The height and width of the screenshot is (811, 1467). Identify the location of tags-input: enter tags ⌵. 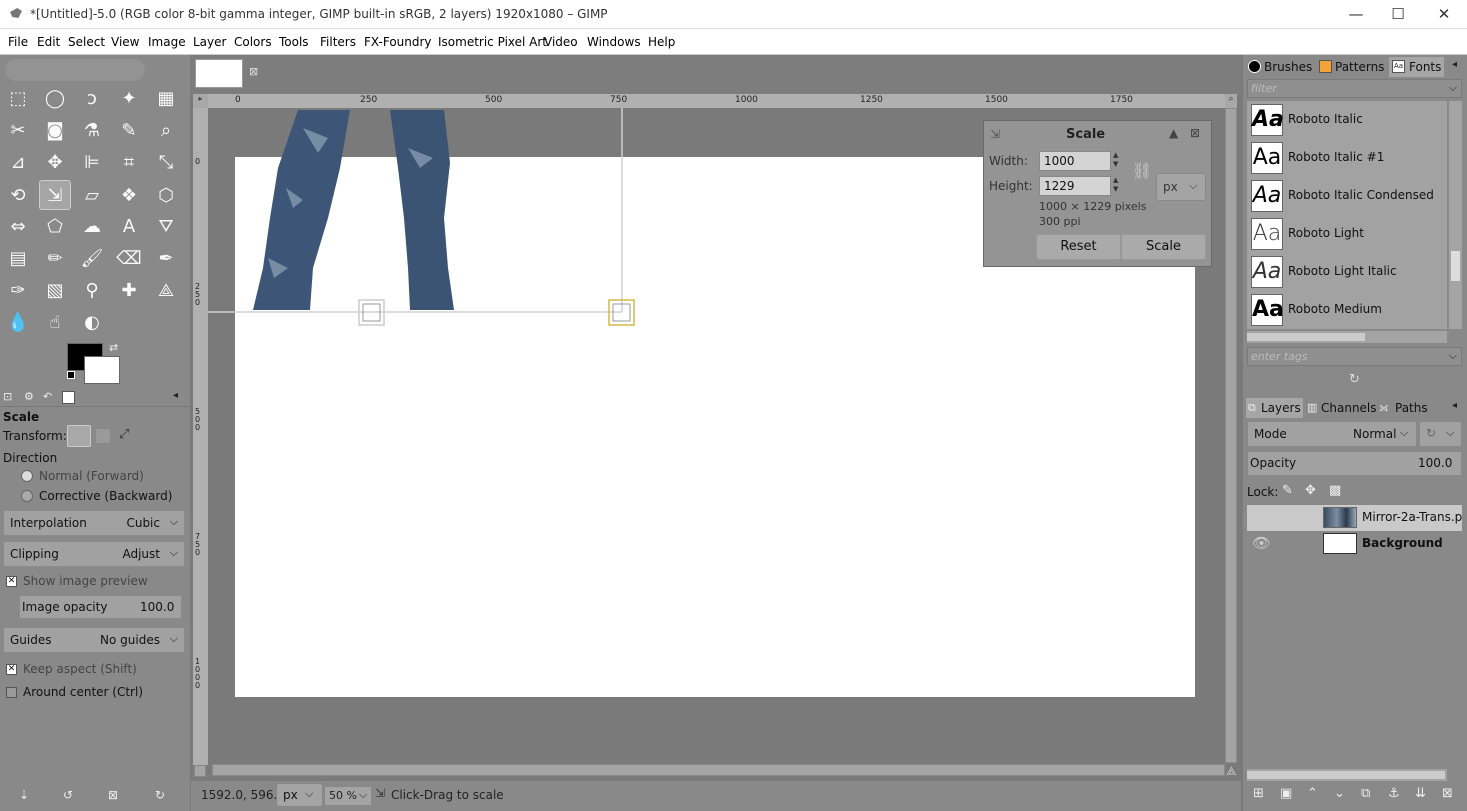
(1354, 356).